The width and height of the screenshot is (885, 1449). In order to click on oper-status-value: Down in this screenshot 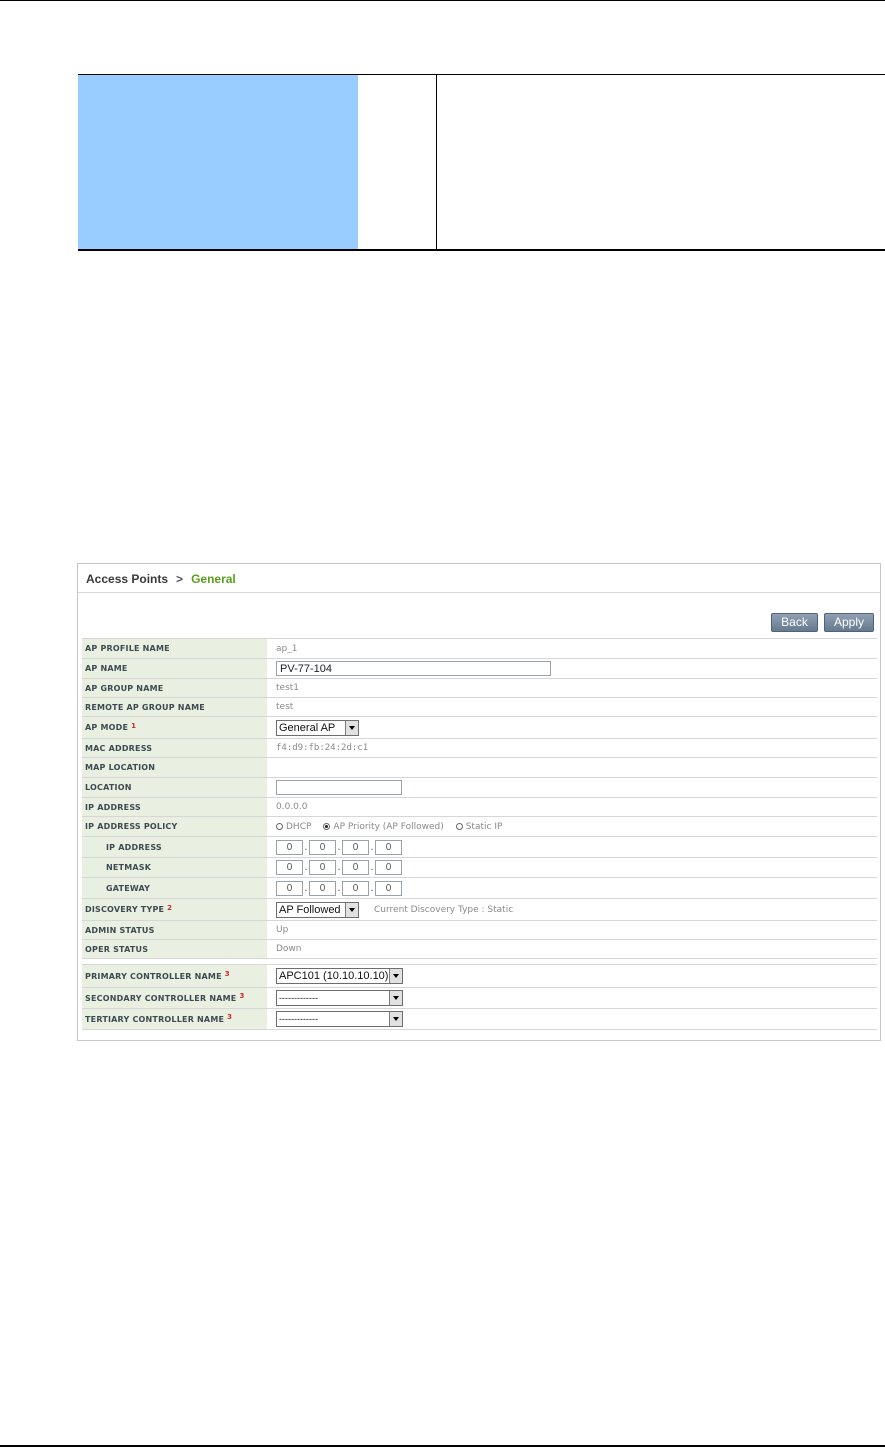, I will do `click(289, 949)`.